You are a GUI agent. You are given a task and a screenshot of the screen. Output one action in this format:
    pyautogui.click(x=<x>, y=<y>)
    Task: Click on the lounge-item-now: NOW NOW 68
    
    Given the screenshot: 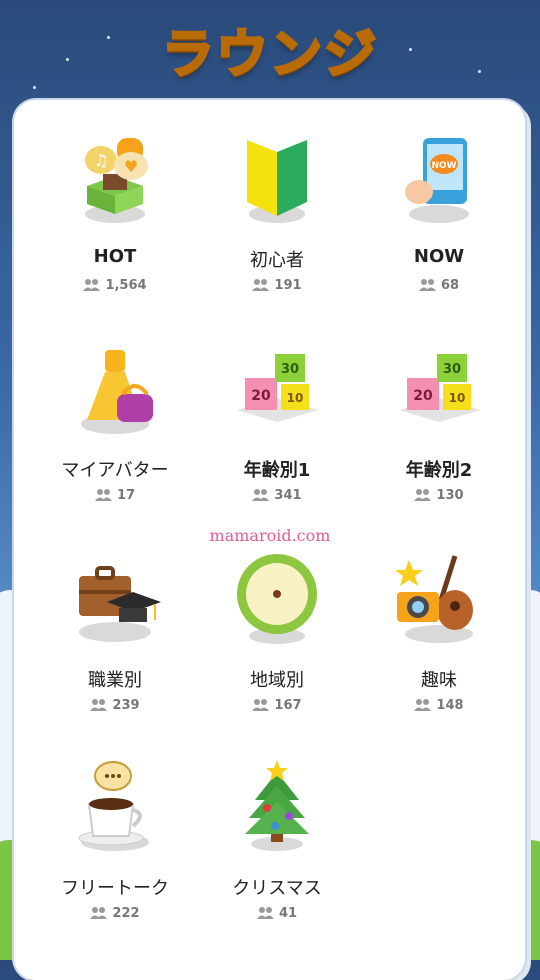 What is the action you would take?
    pyautogui.click(x=439, y=202)
    